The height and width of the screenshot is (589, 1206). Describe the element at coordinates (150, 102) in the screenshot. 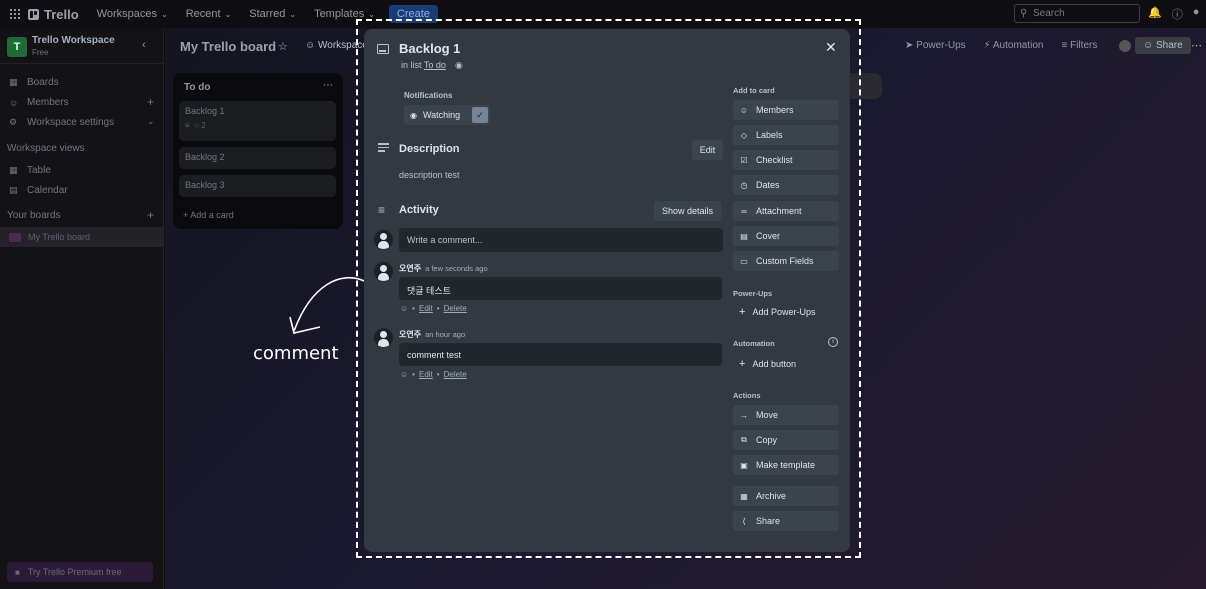

I see `add-member-icon: +` at that location.